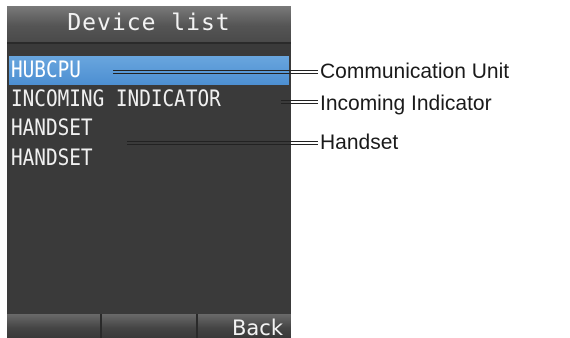 The image size is (570, 338). Describe the element at coordinates (299, 102) in the screenshot. I see `leader-line-incoming-indicator` at that location.